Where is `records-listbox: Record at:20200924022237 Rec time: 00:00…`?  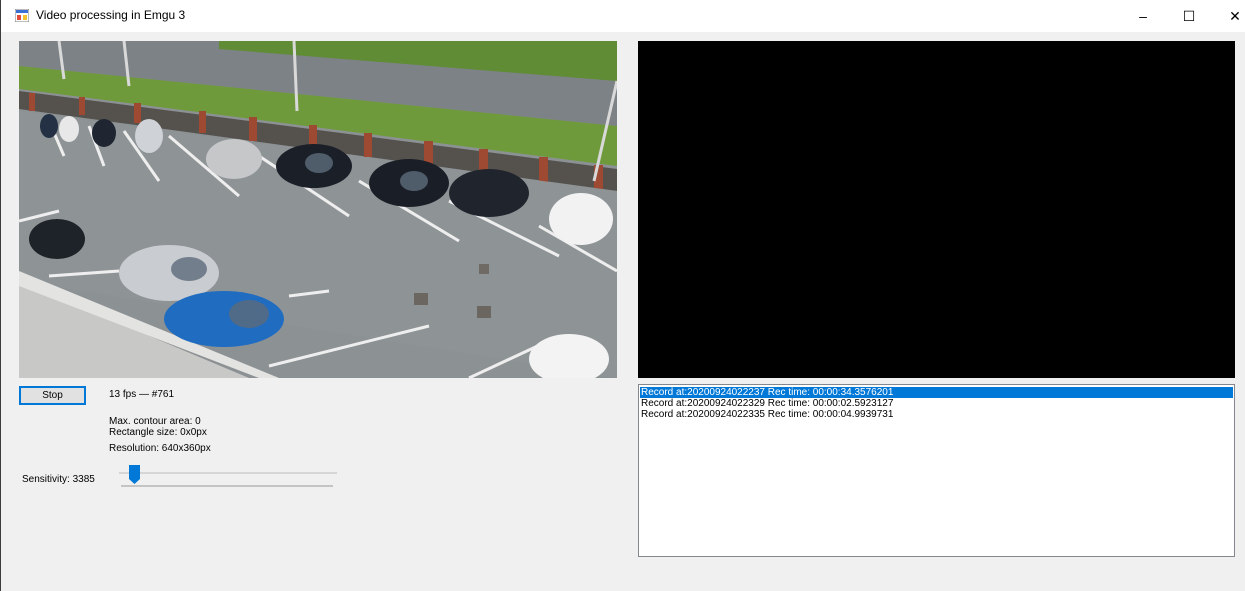 records-listbox: Record at:20200924022237 Rec time: 00:00… is located at coordinates (936, 470).